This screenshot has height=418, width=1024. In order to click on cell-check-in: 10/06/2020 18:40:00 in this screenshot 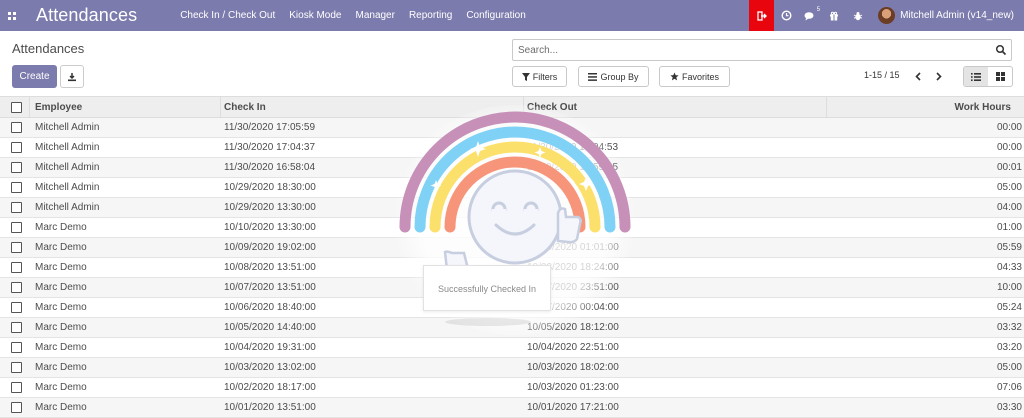, I will do `click(270, 307)`.